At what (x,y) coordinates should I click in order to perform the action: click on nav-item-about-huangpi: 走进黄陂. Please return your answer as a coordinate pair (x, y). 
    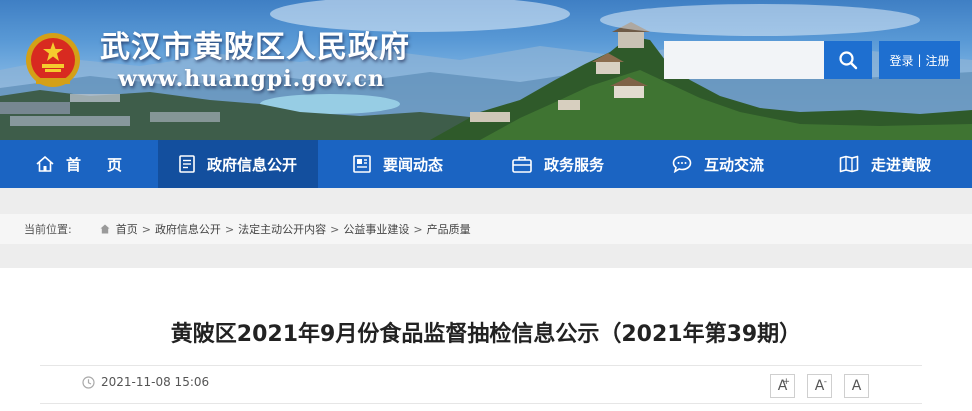
    Looking at the image, I should click on (885, 164).